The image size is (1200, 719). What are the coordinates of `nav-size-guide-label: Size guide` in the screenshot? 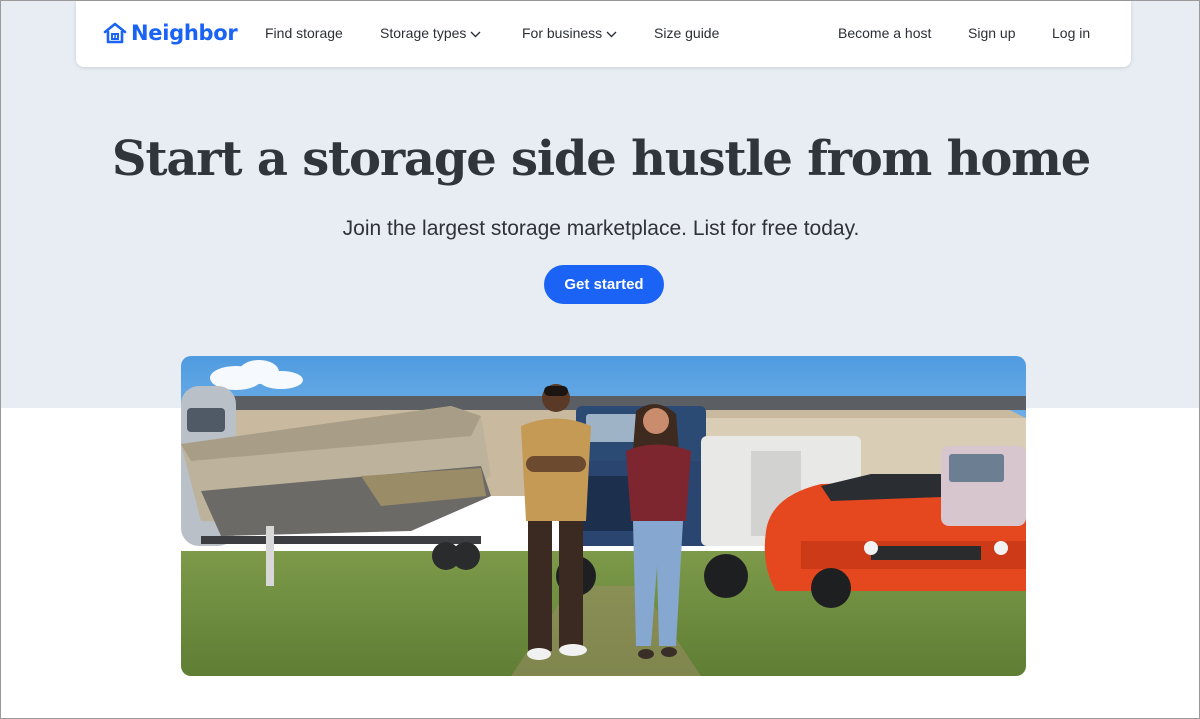 It's located at (687, 33).